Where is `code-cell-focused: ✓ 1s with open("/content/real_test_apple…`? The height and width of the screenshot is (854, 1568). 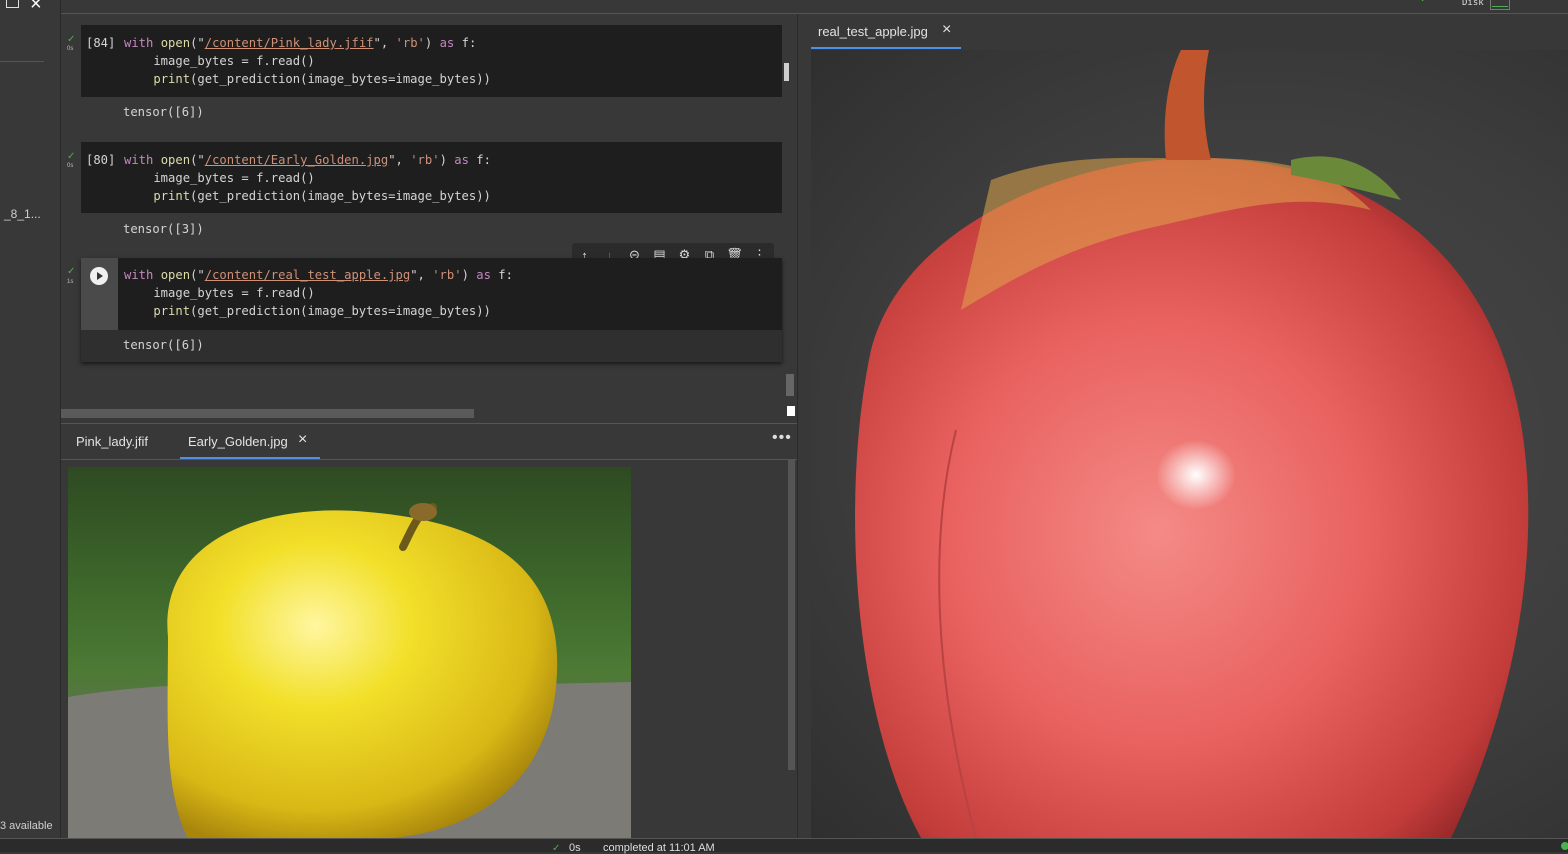
code-cell-focused: ✓ 1s with open("/content/real_test_apple… is located at coordinates (424, 310).